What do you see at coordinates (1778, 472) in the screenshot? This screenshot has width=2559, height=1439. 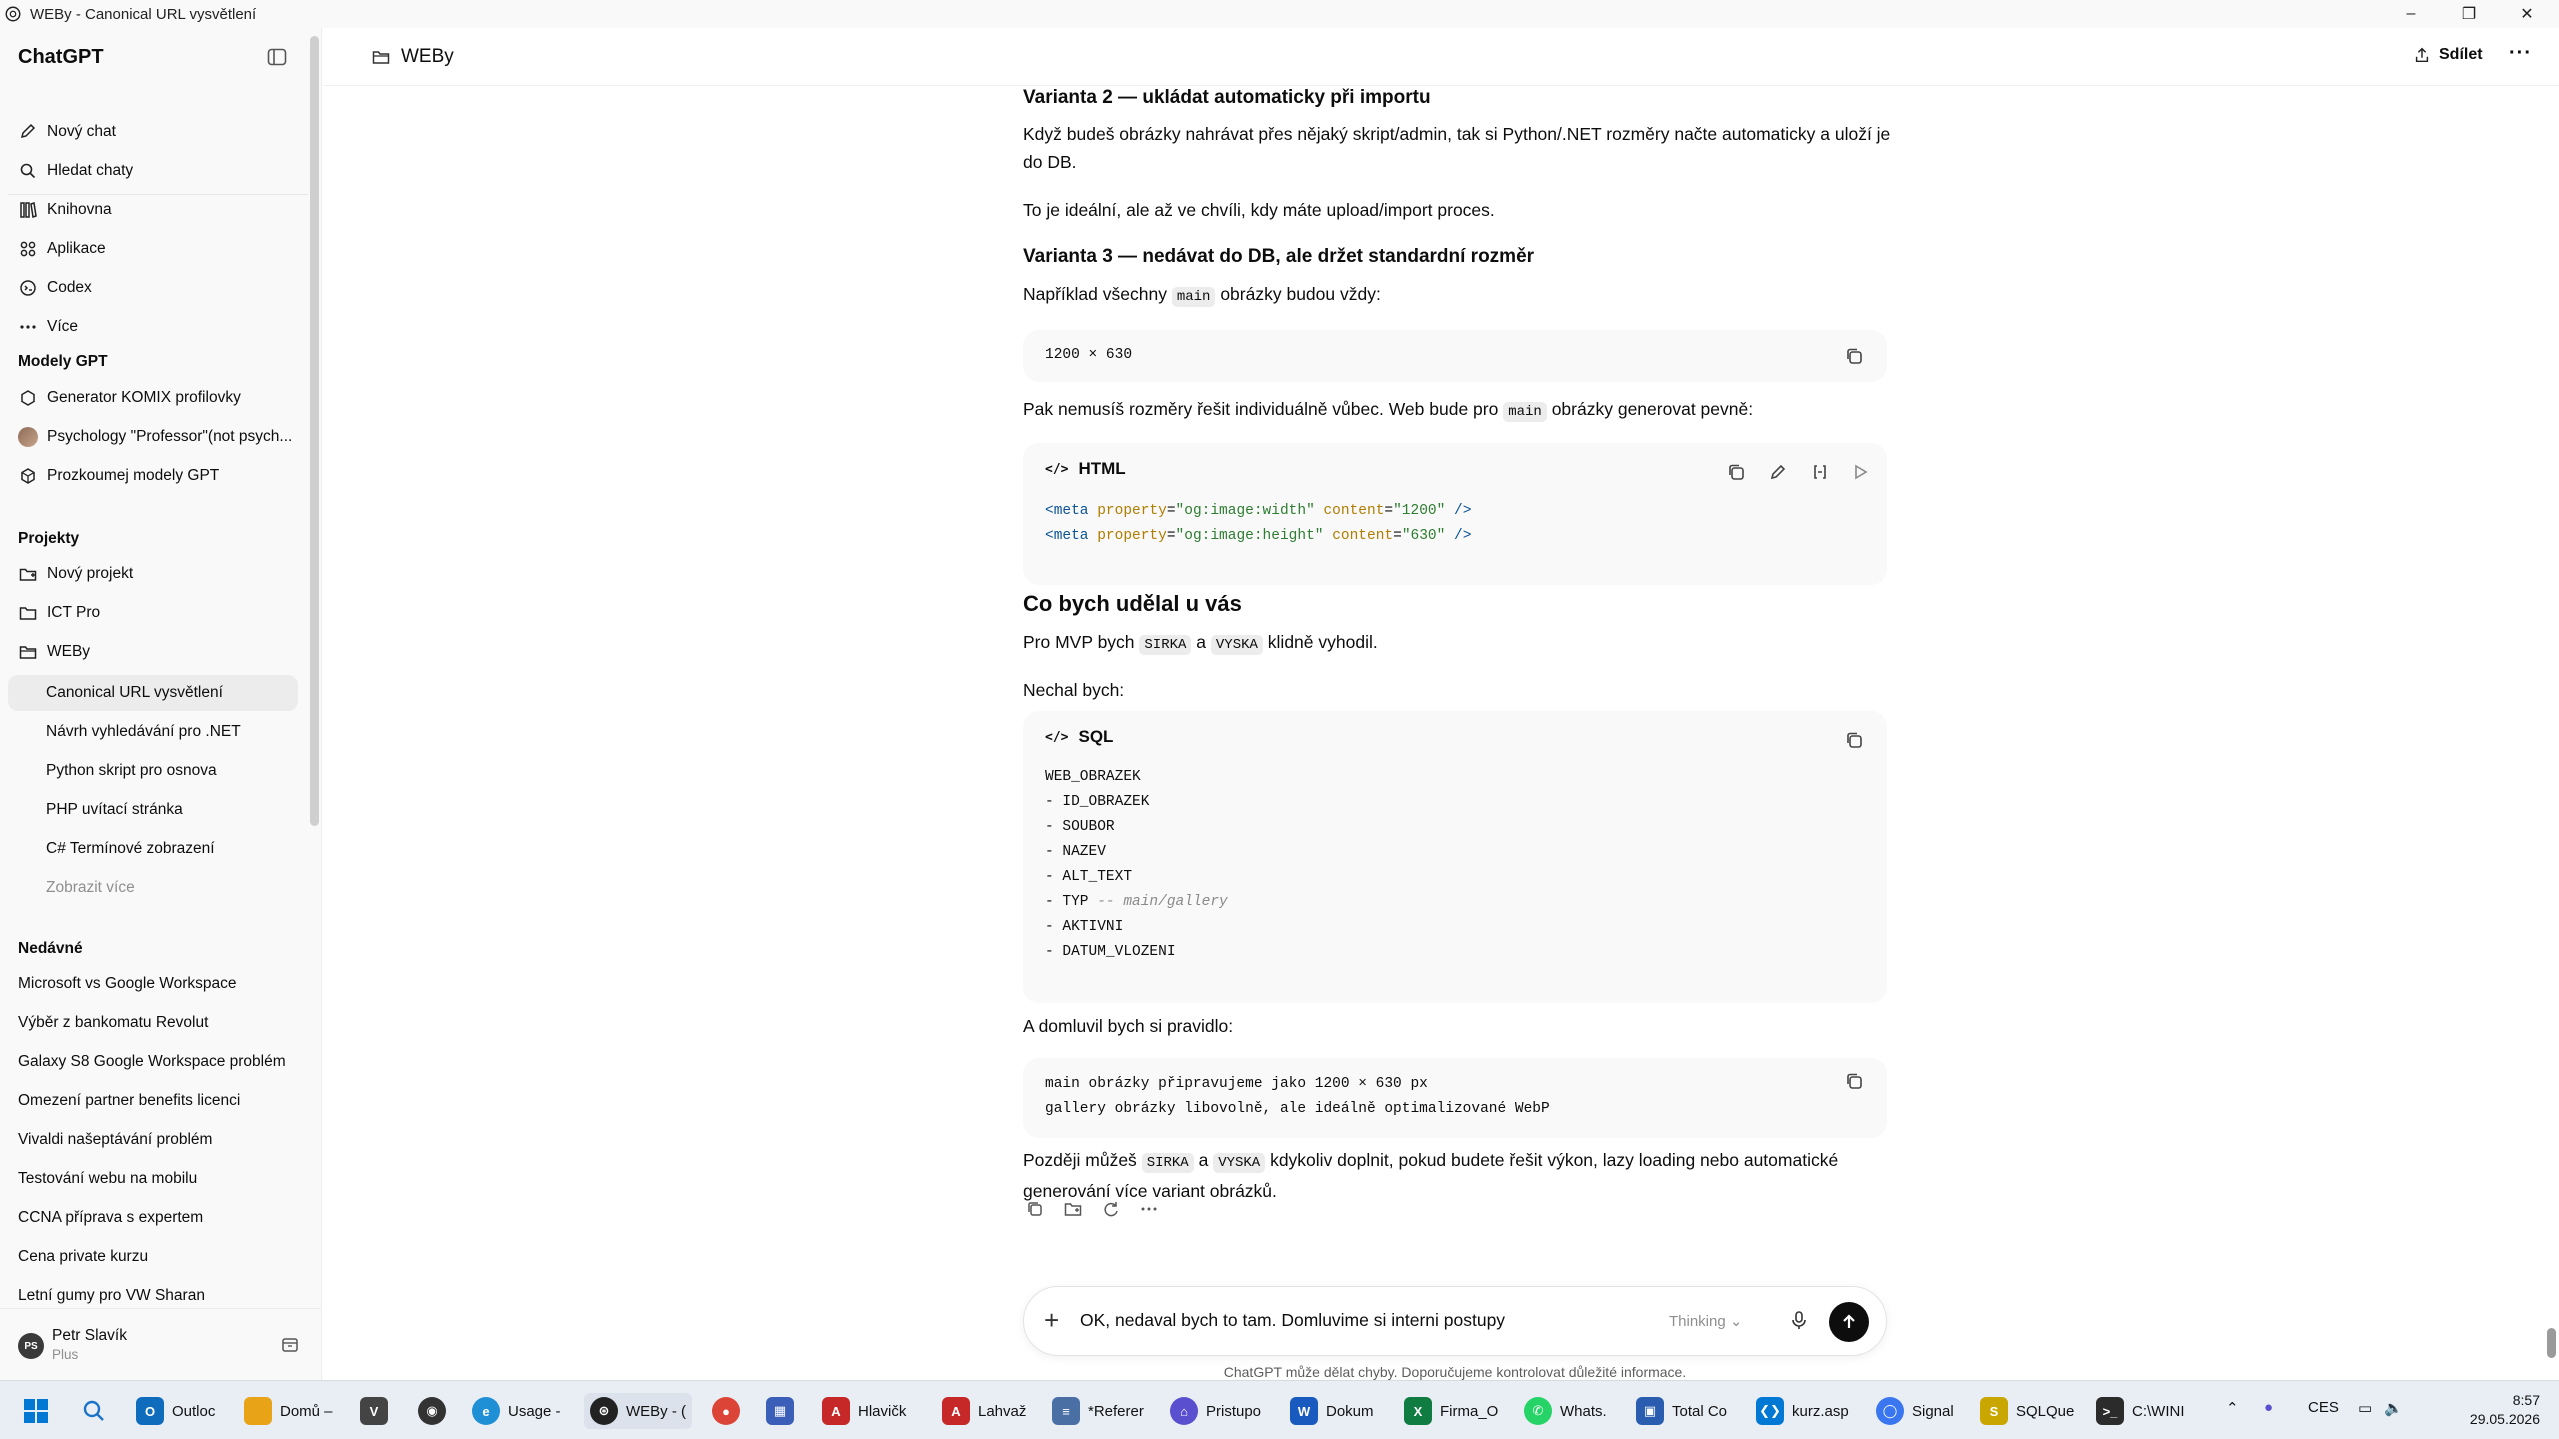 I see `edit-icon` at bounding box center [1778, 472].